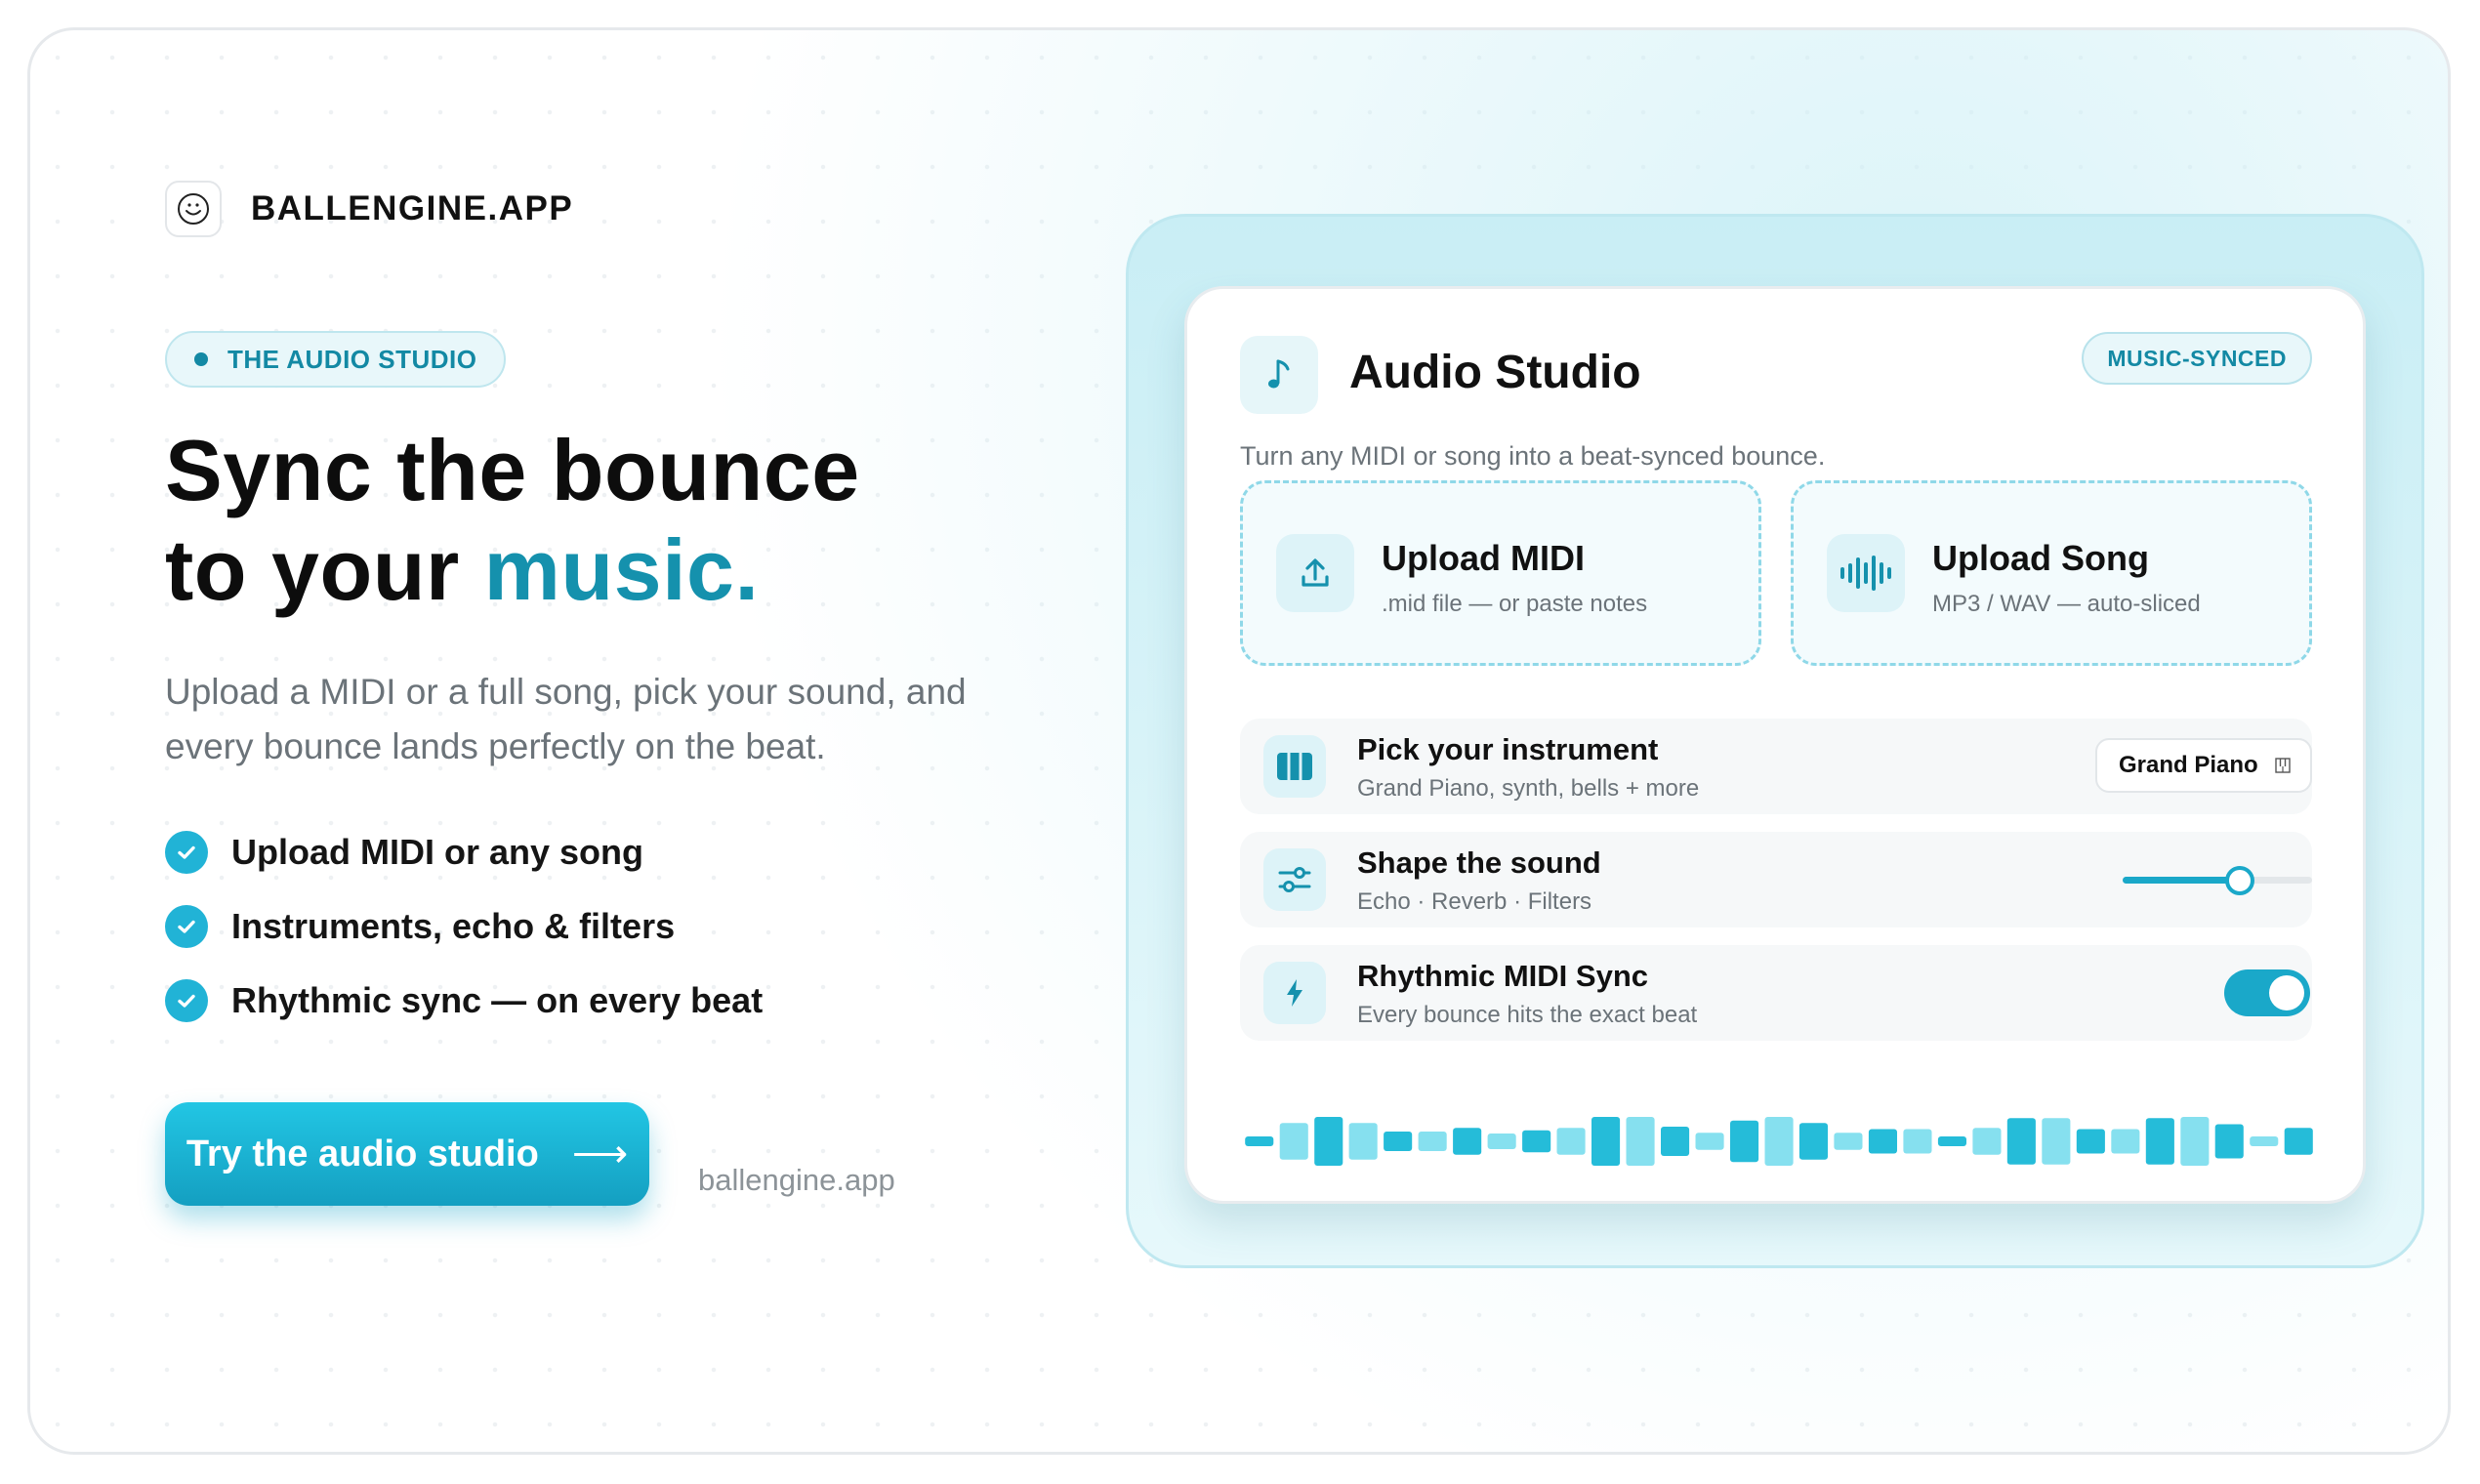 The image size is (2480, 1484). I want to click on headline-accent: music., so click(621, 570).